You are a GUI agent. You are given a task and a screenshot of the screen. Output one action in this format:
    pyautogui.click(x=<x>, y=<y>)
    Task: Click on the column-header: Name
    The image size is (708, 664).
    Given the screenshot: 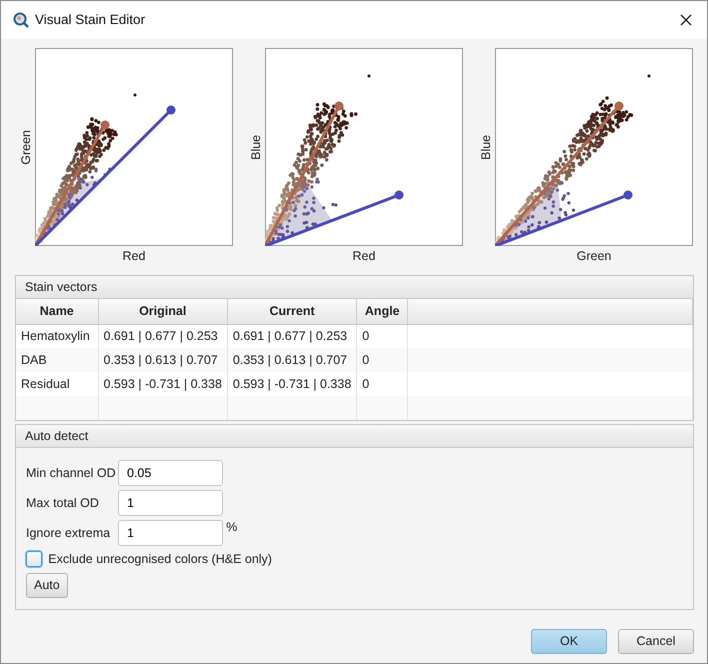 What is the action you would take?
    pyautogui.click(x=57, y=311)
    